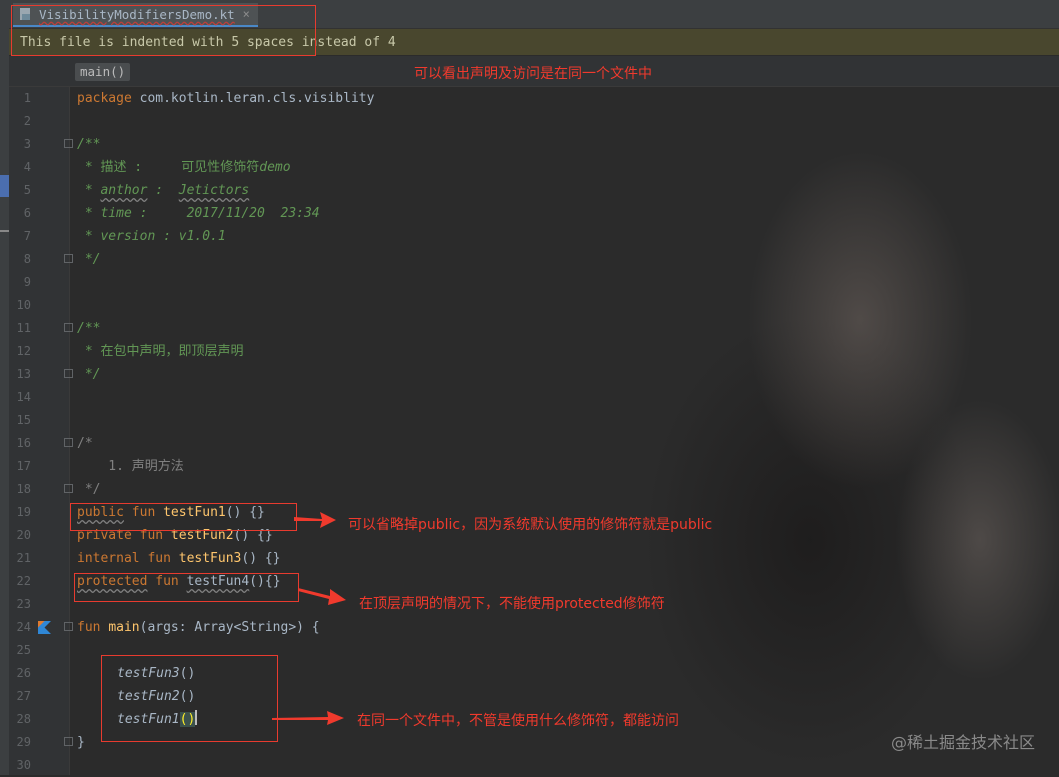  I want to click on comment: * 在包中声明，即顶层声明, so click(160, 351).